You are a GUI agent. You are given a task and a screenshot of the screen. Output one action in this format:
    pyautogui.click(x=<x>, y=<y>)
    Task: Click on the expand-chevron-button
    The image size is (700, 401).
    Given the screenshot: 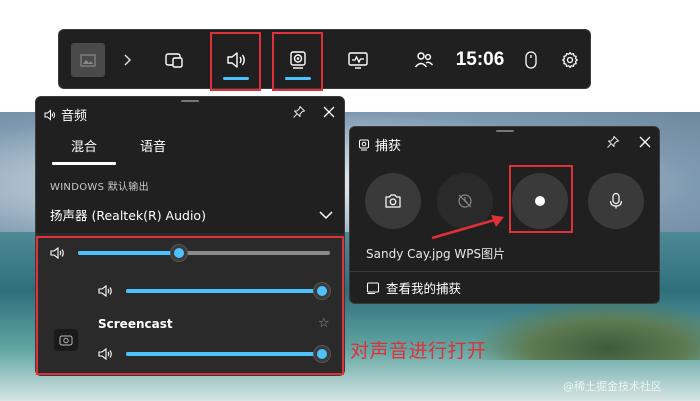 What is the action you would take?
    pyautogui.click(x=127, y=60)
    